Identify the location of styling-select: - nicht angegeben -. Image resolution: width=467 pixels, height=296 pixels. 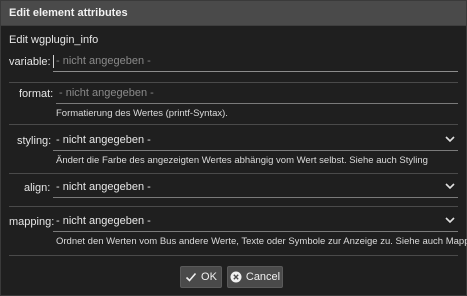
(255, 141).